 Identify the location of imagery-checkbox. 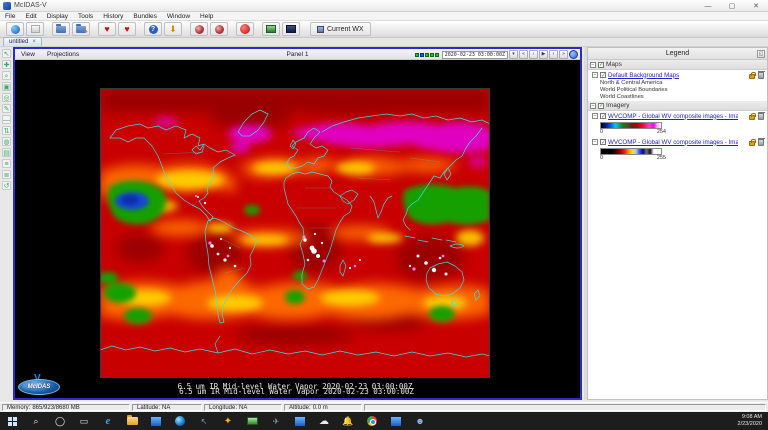
(601, 105).